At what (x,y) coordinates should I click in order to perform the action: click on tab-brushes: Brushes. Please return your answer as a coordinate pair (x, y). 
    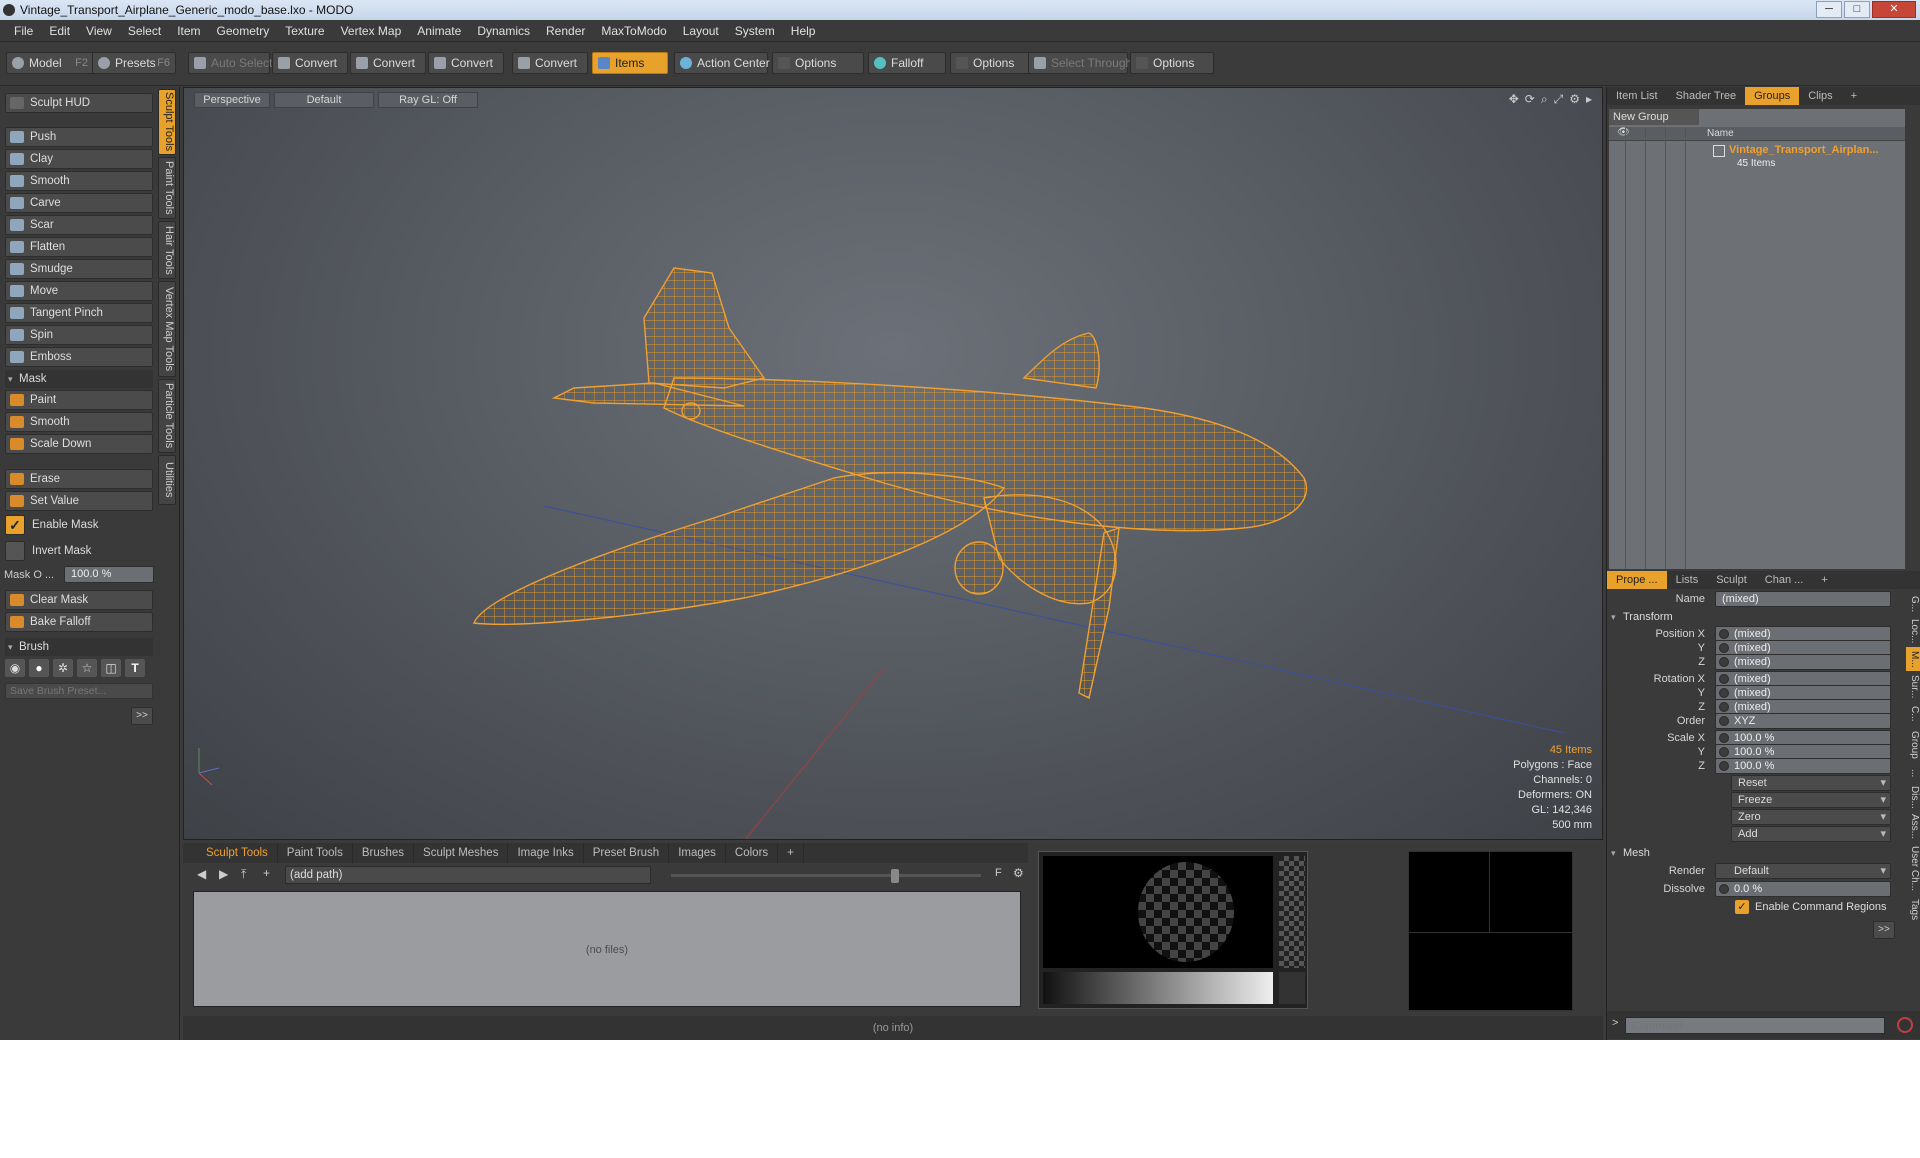
    Looking at the image, I should click on (384, 853).